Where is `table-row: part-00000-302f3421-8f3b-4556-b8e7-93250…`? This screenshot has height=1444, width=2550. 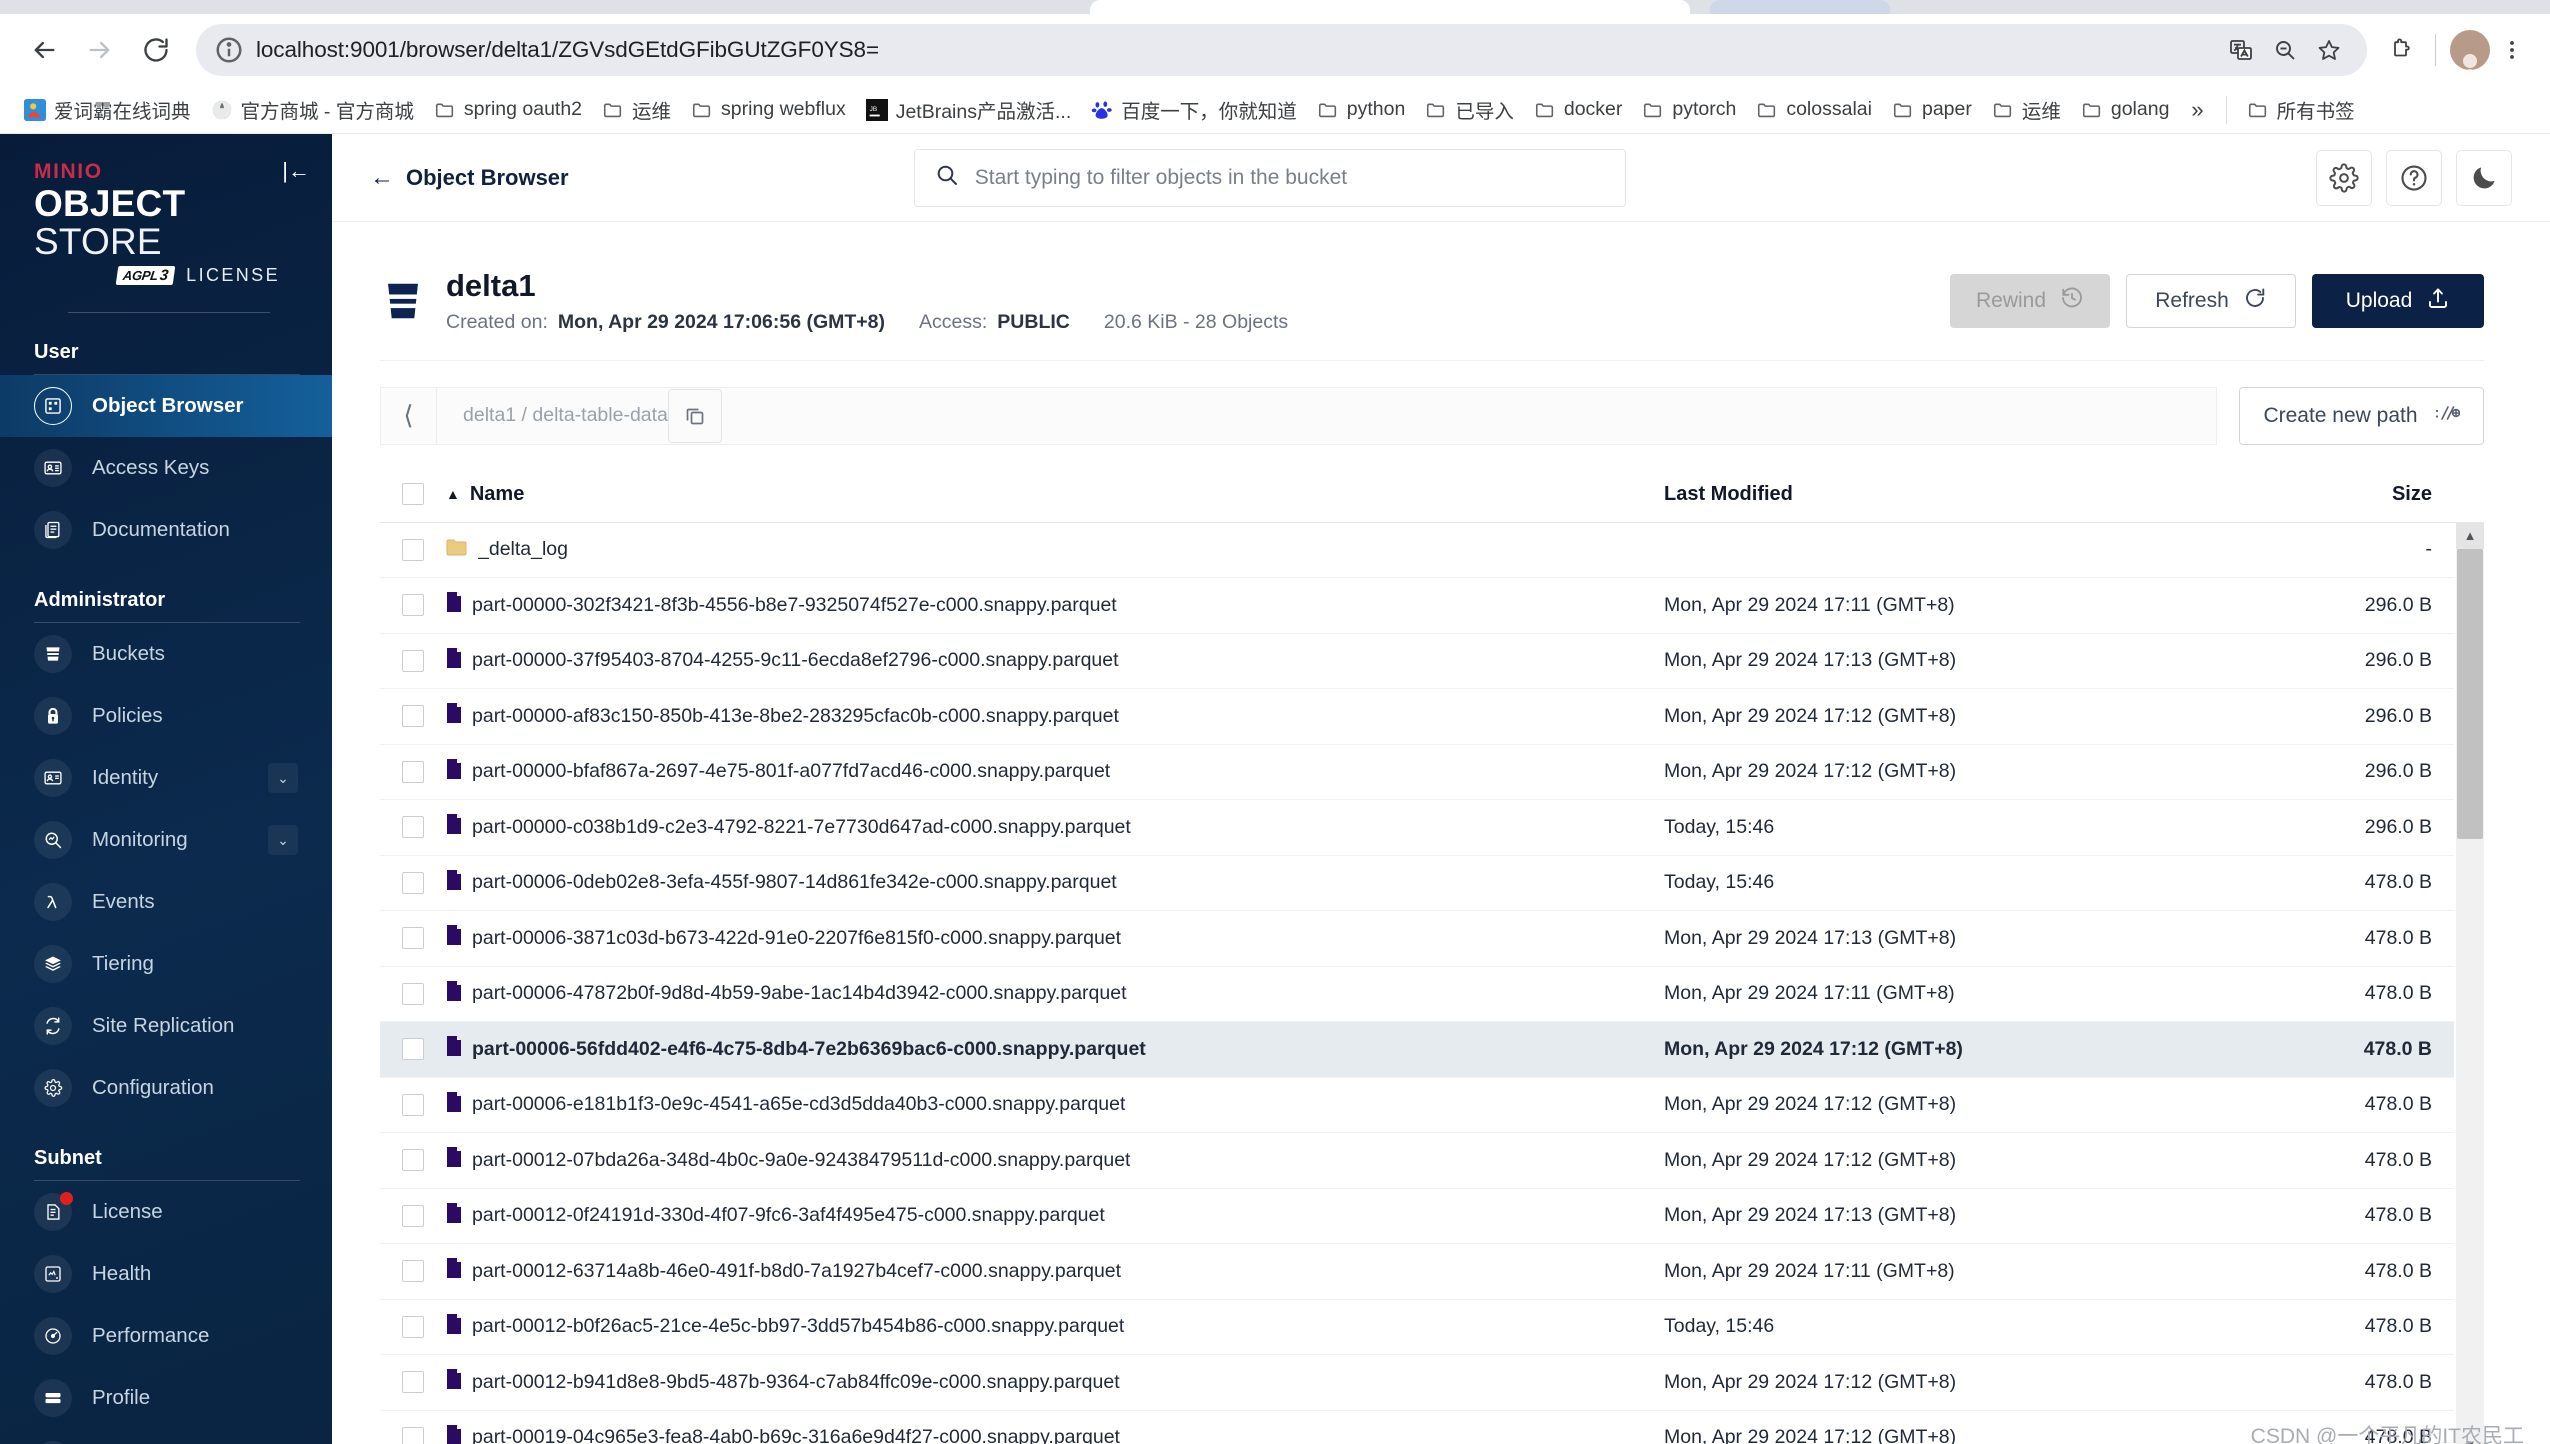 table-row: part-00000-302f3421-8f3b-4556-b8e7-93250… is located at coordinates (1417, 606).